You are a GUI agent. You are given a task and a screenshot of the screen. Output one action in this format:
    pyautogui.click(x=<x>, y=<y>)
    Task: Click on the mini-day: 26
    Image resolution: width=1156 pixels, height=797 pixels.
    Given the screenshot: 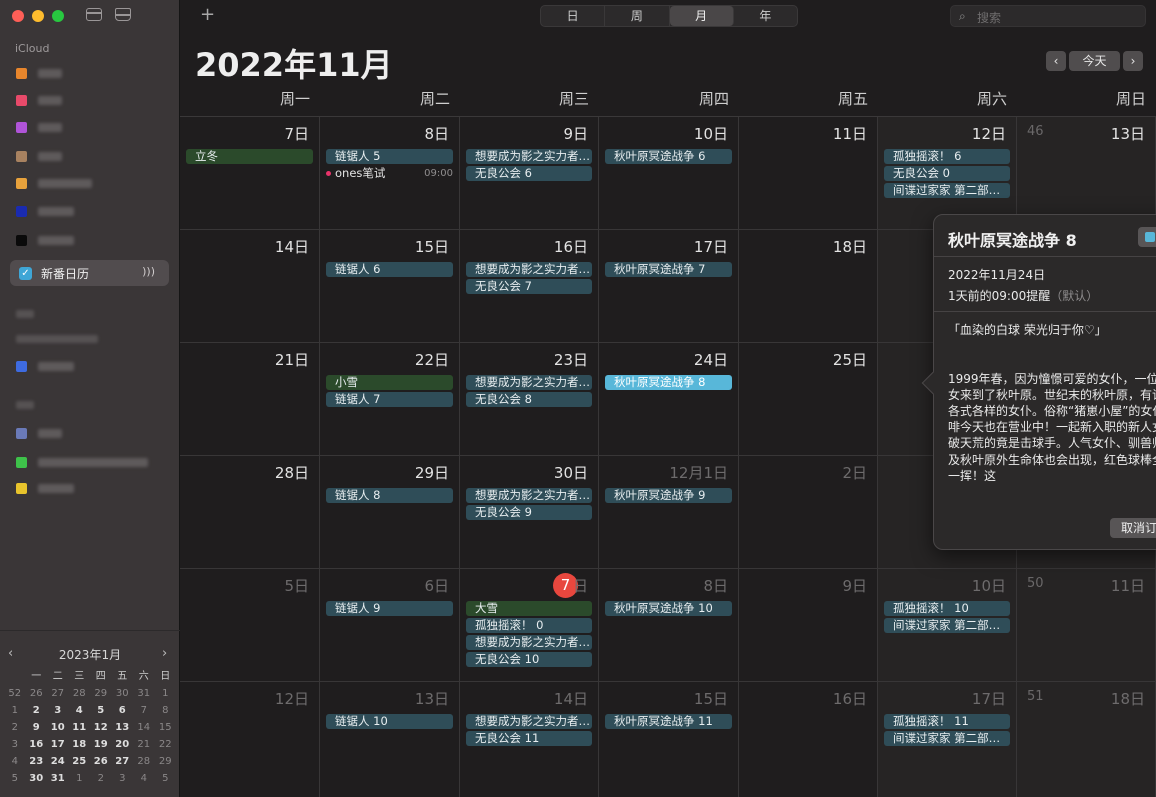 What is the action you would take?
    pyautogui.click(x=101, y=761)
    